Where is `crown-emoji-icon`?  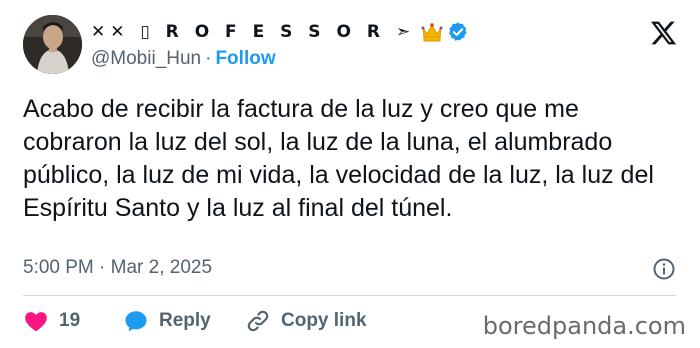
crown-emoji-icon is located at coordinates (432, 32).